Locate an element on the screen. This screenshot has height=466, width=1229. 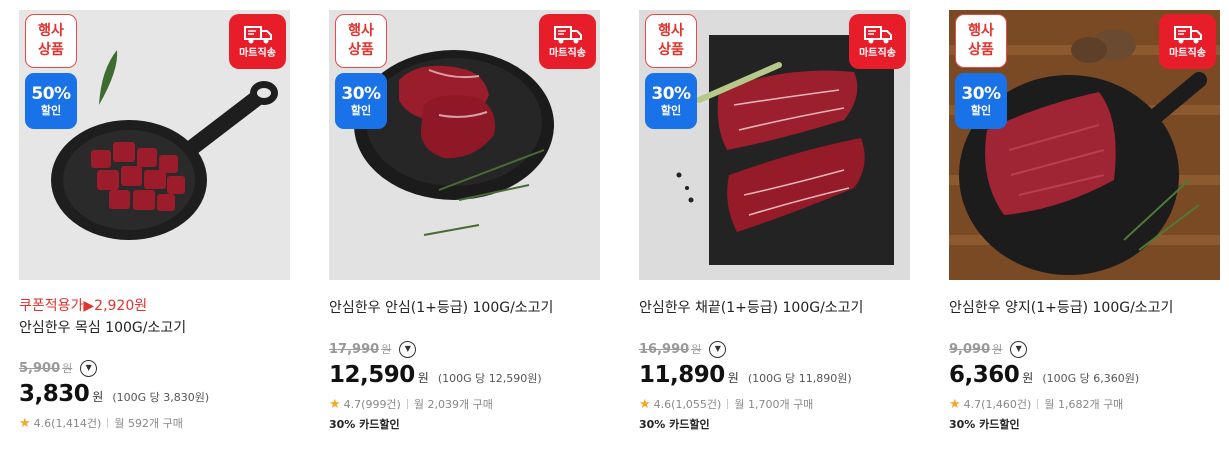
monthly-sales: 월 592개 구매 is located at coordinates (148, 423).